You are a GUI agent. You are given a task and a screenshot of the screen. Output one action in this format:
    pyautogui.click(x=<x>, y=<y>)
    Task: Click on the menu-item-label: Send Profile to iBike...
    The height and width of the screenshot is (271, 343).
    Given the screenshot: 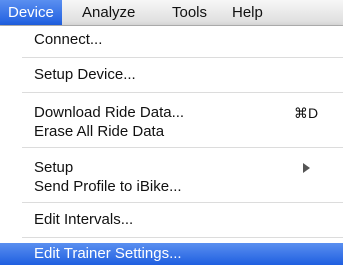 What is the action you would take?
    pyautogui.click(x=108, y=186)
    